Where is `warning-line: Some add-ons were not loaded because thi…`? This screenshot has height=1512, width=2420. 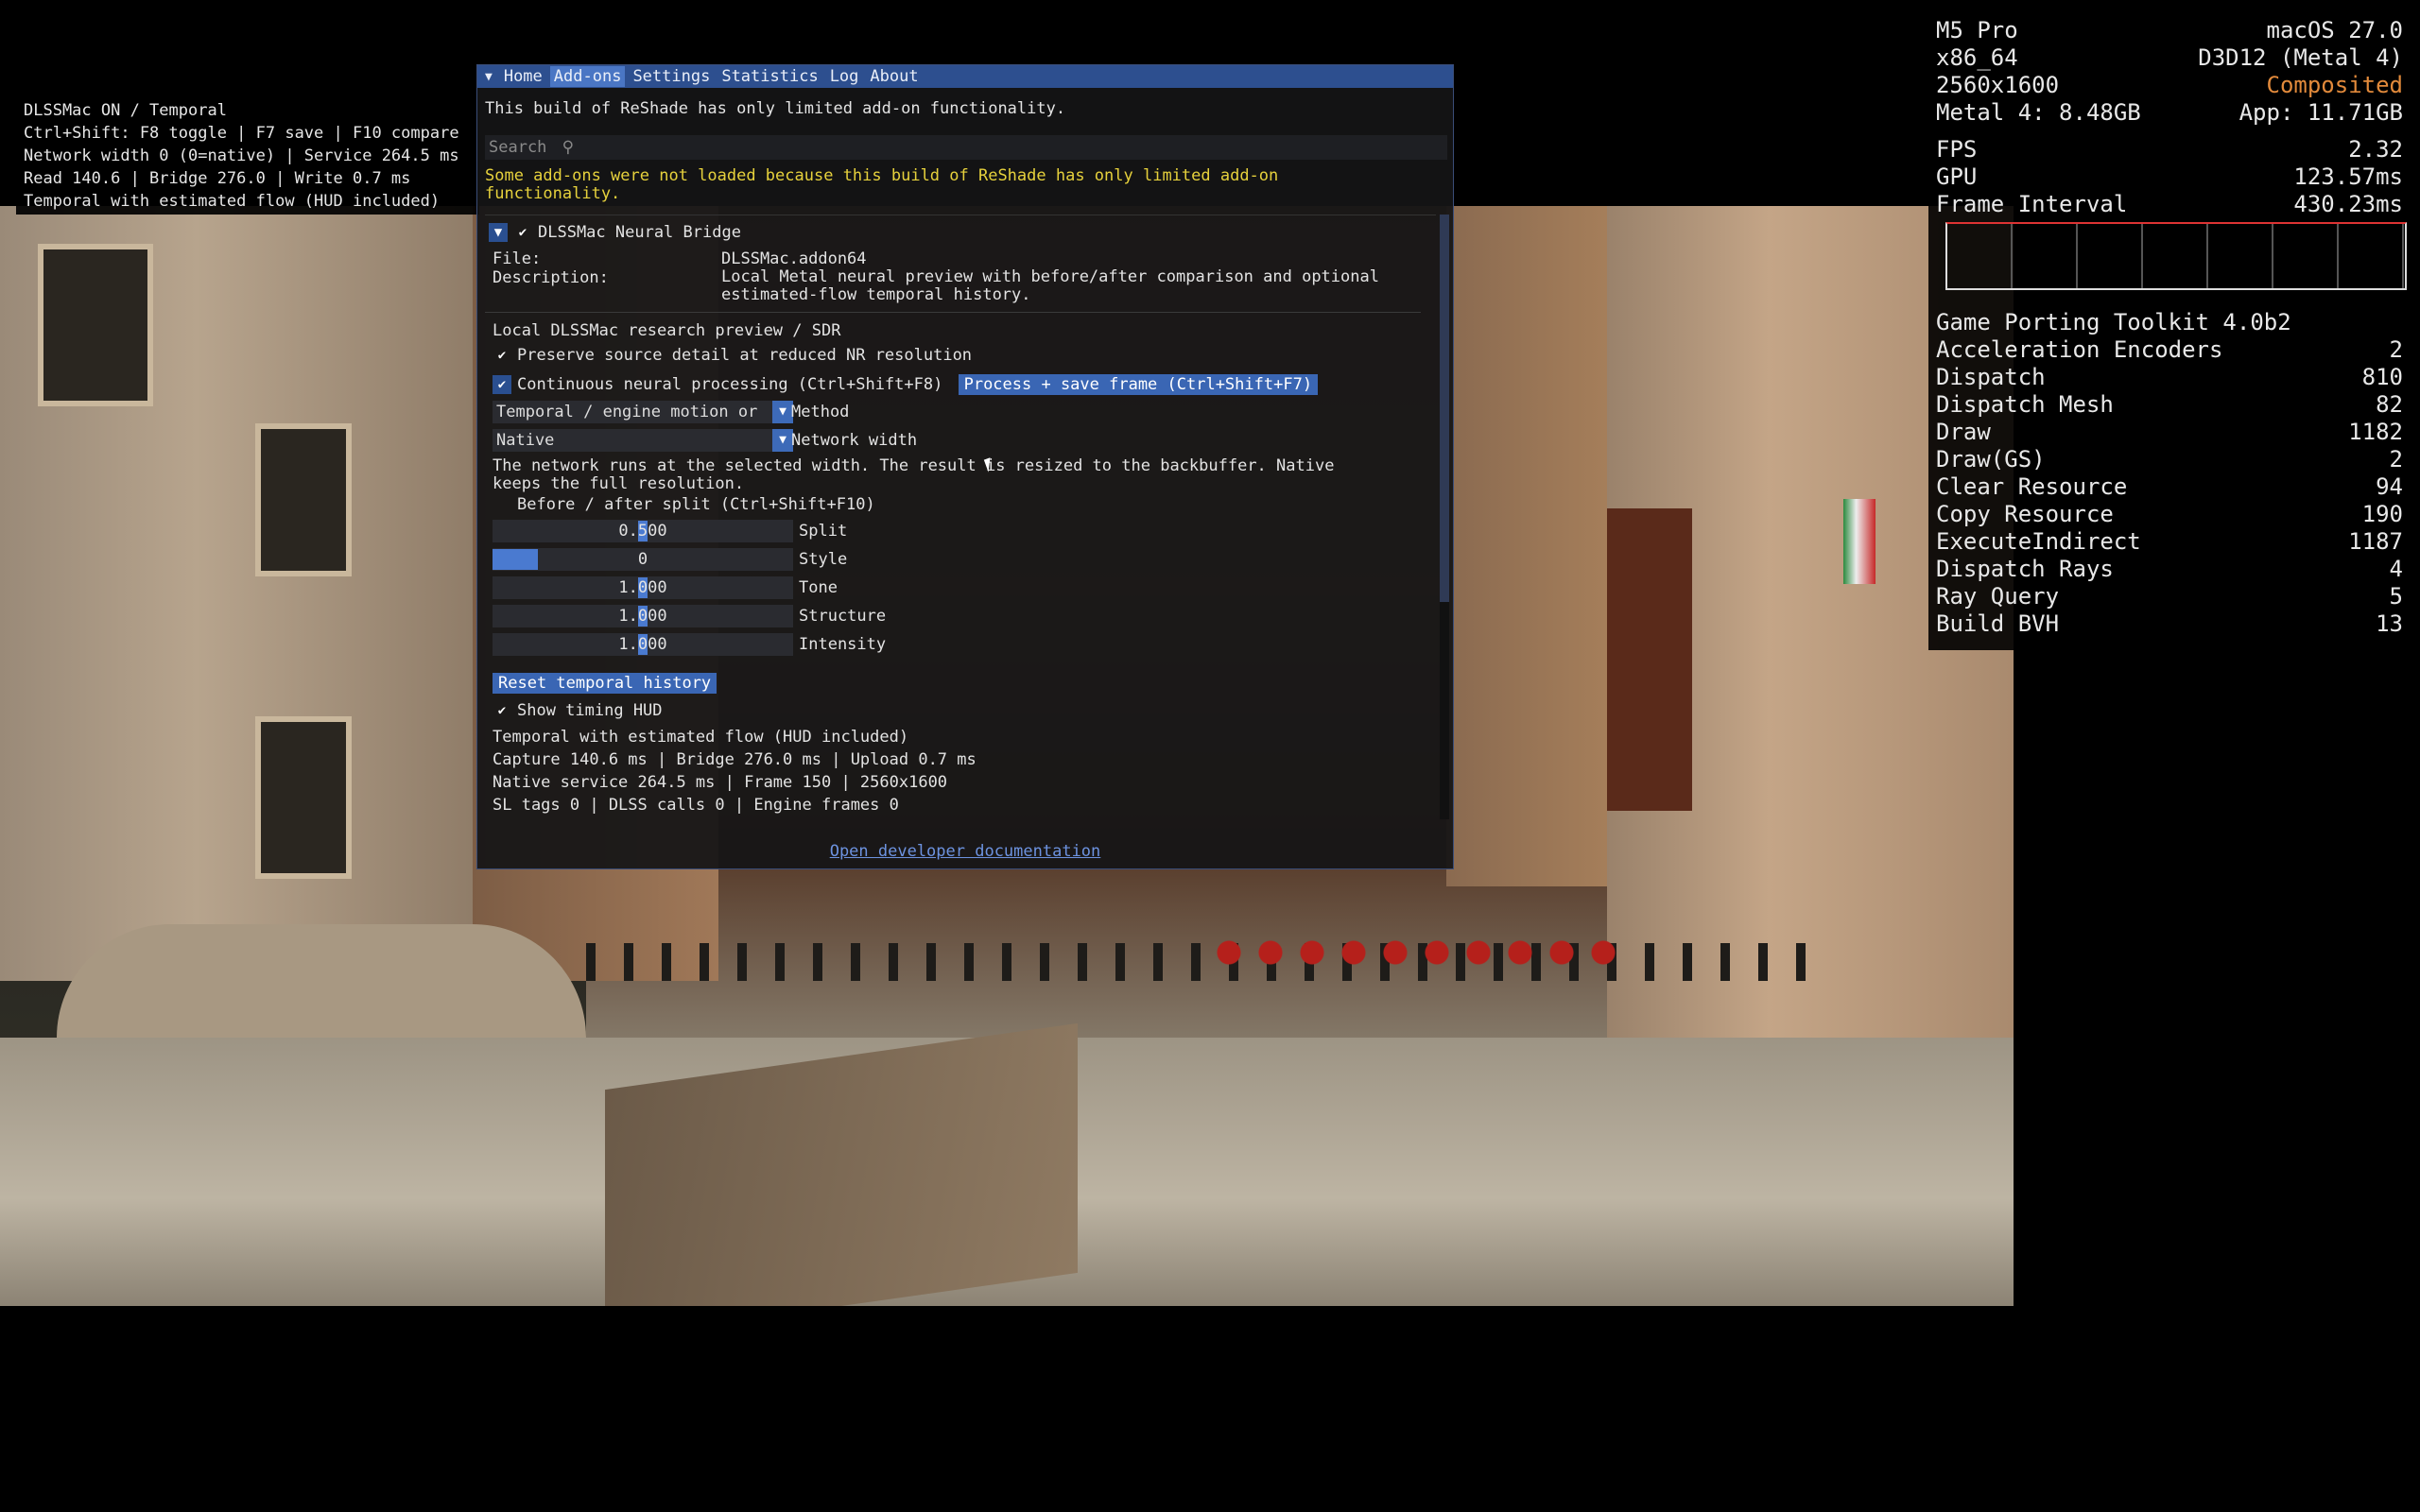
warning-line: Some add-ons were not loaded because thi… is located at coordinates (882, 175).